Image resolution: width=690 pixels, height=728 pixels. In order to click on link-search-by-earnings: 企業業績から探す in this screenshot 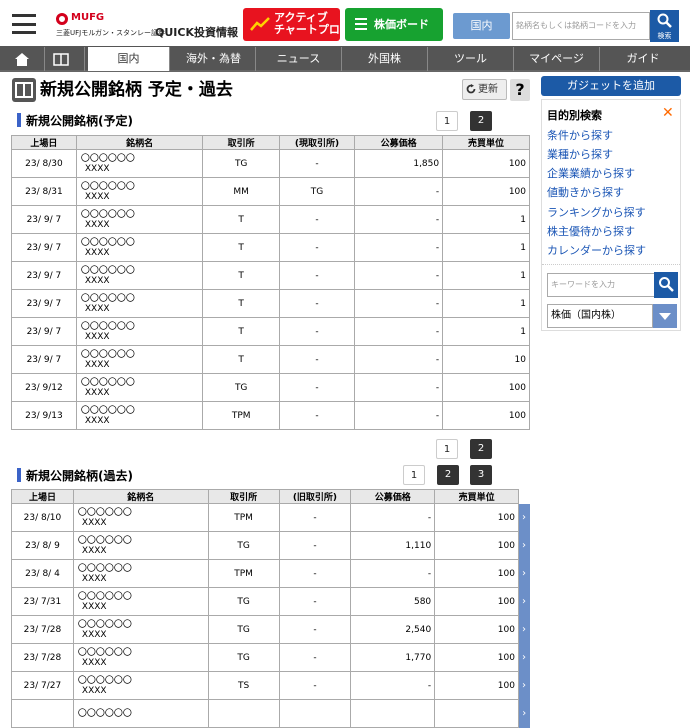, I will do `click(591, 173)`.